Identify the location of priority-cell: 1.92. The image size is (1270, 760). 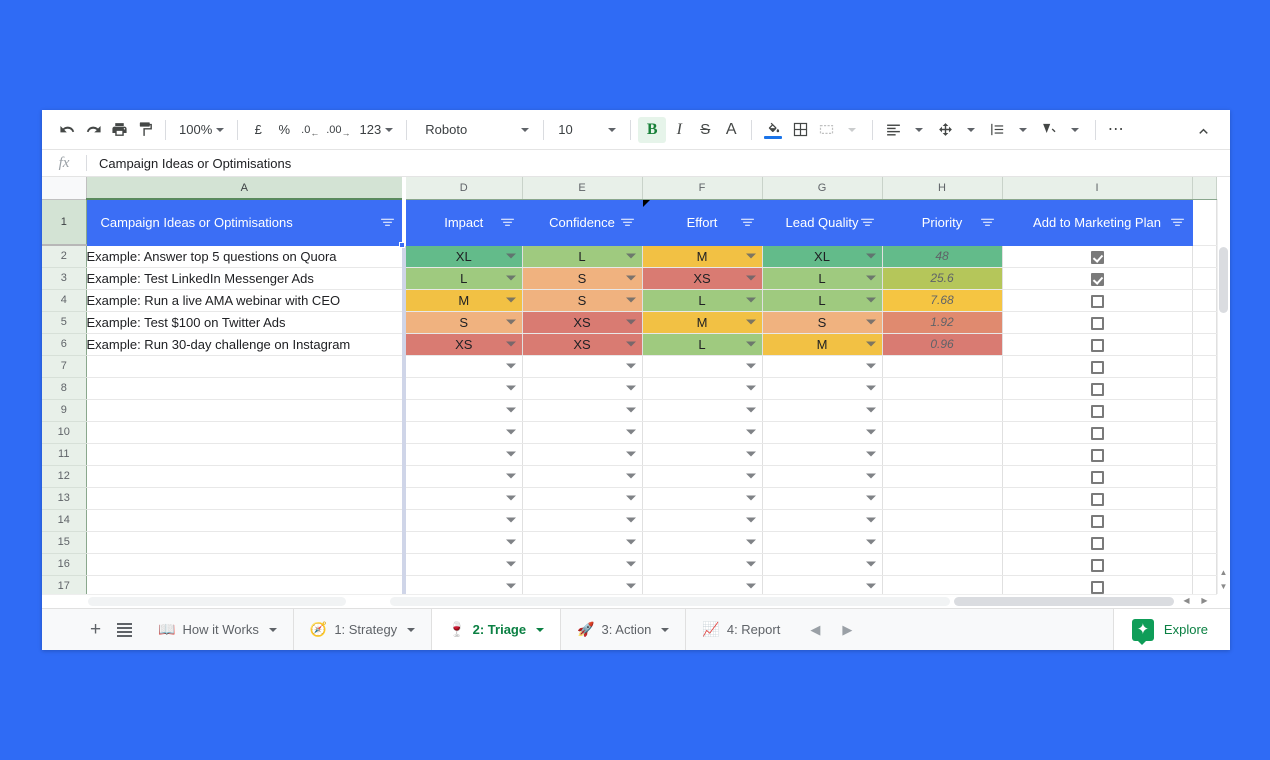
(942, 322).